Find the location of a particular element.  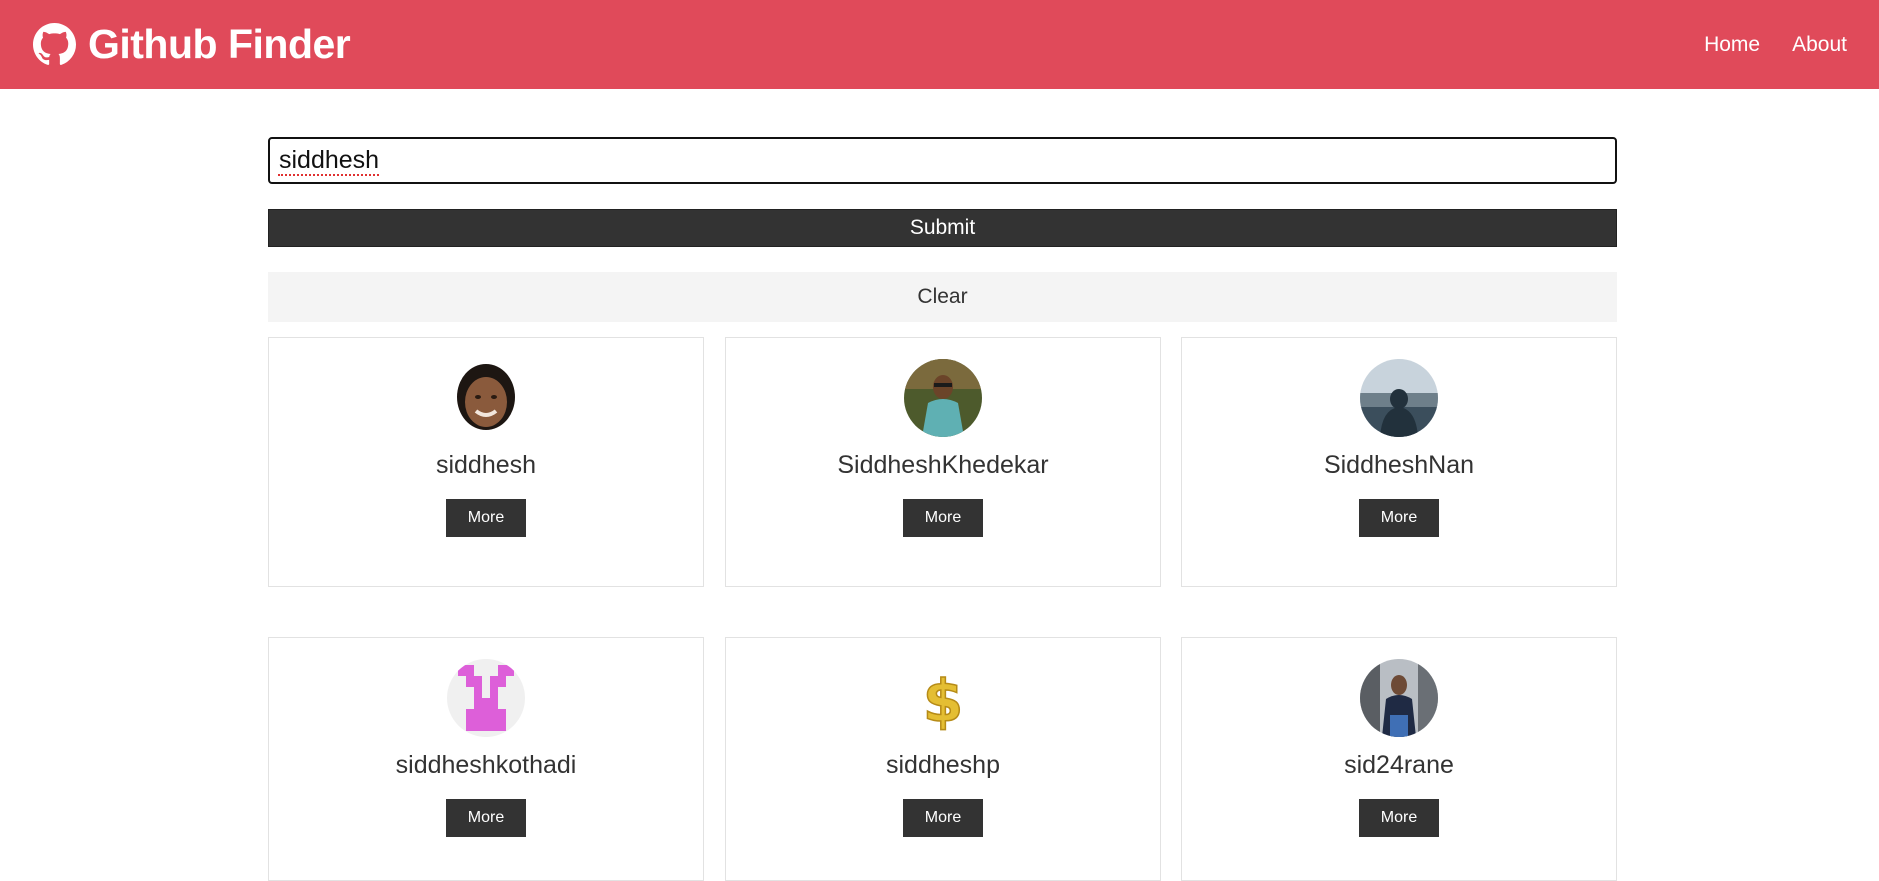

user-login: siddheshp is located at coordinates (943, 765).